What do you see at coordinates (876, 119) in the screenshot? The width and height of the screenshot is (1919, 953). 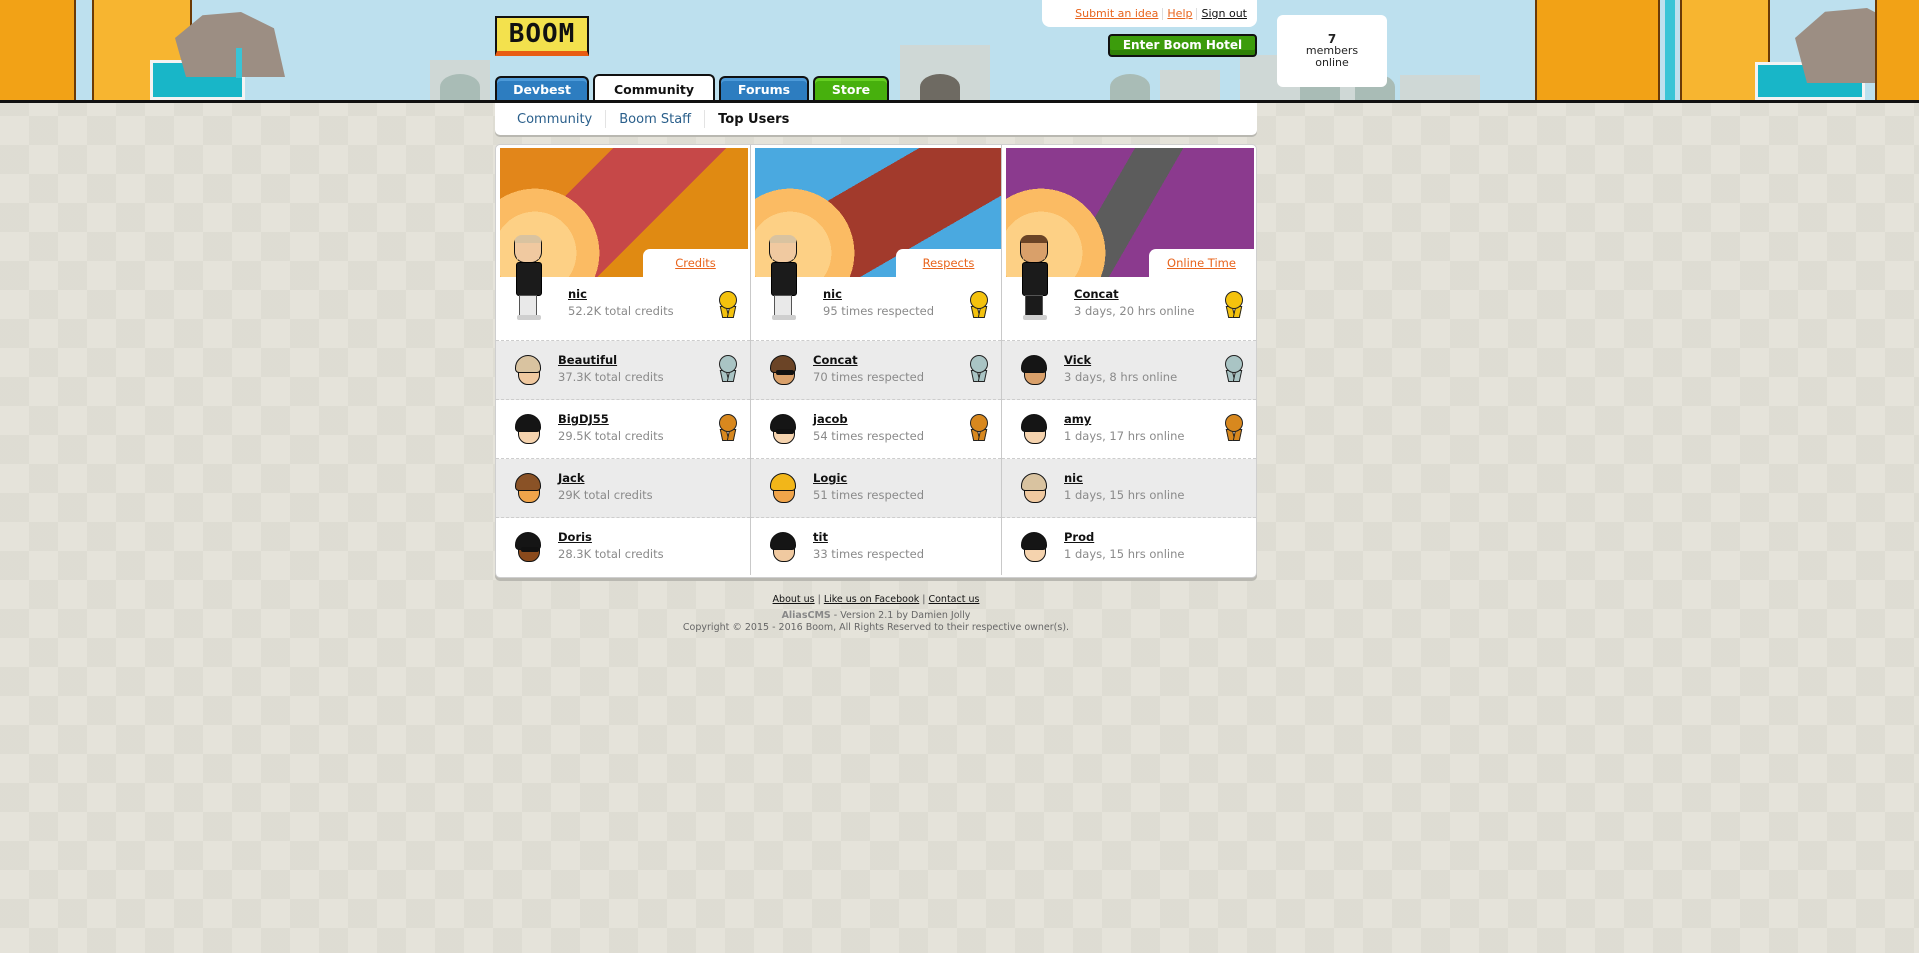 I see `sub-navigation: Community Boom Staff Top Users` at bounding box center [876, 119].